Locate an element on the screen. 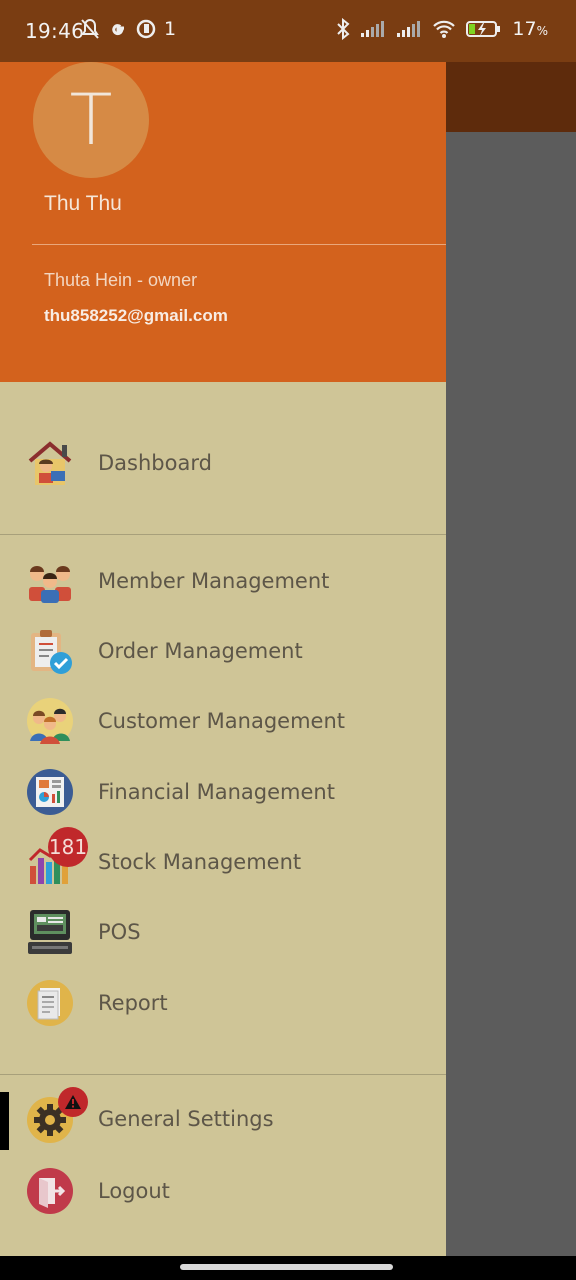 This screenshot has width=576, height=1280. warning-badge is located at coordinates (73, 1102).